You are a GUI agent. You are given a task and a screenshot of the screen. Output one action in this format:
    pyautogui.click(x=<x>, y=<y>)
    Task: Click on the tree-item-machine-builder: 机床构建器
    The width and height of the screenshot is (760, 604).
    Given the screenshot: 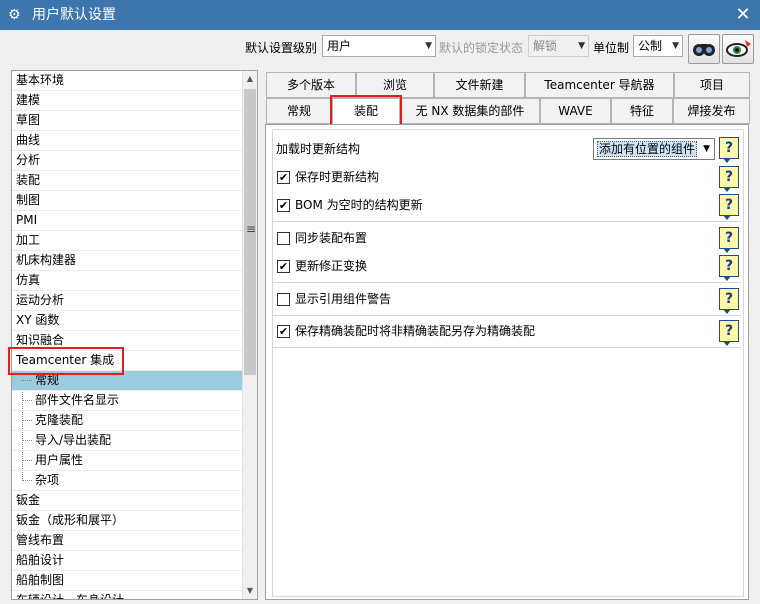 What is the action you would take?
    pyautogui.click(x=127, y=261)
    